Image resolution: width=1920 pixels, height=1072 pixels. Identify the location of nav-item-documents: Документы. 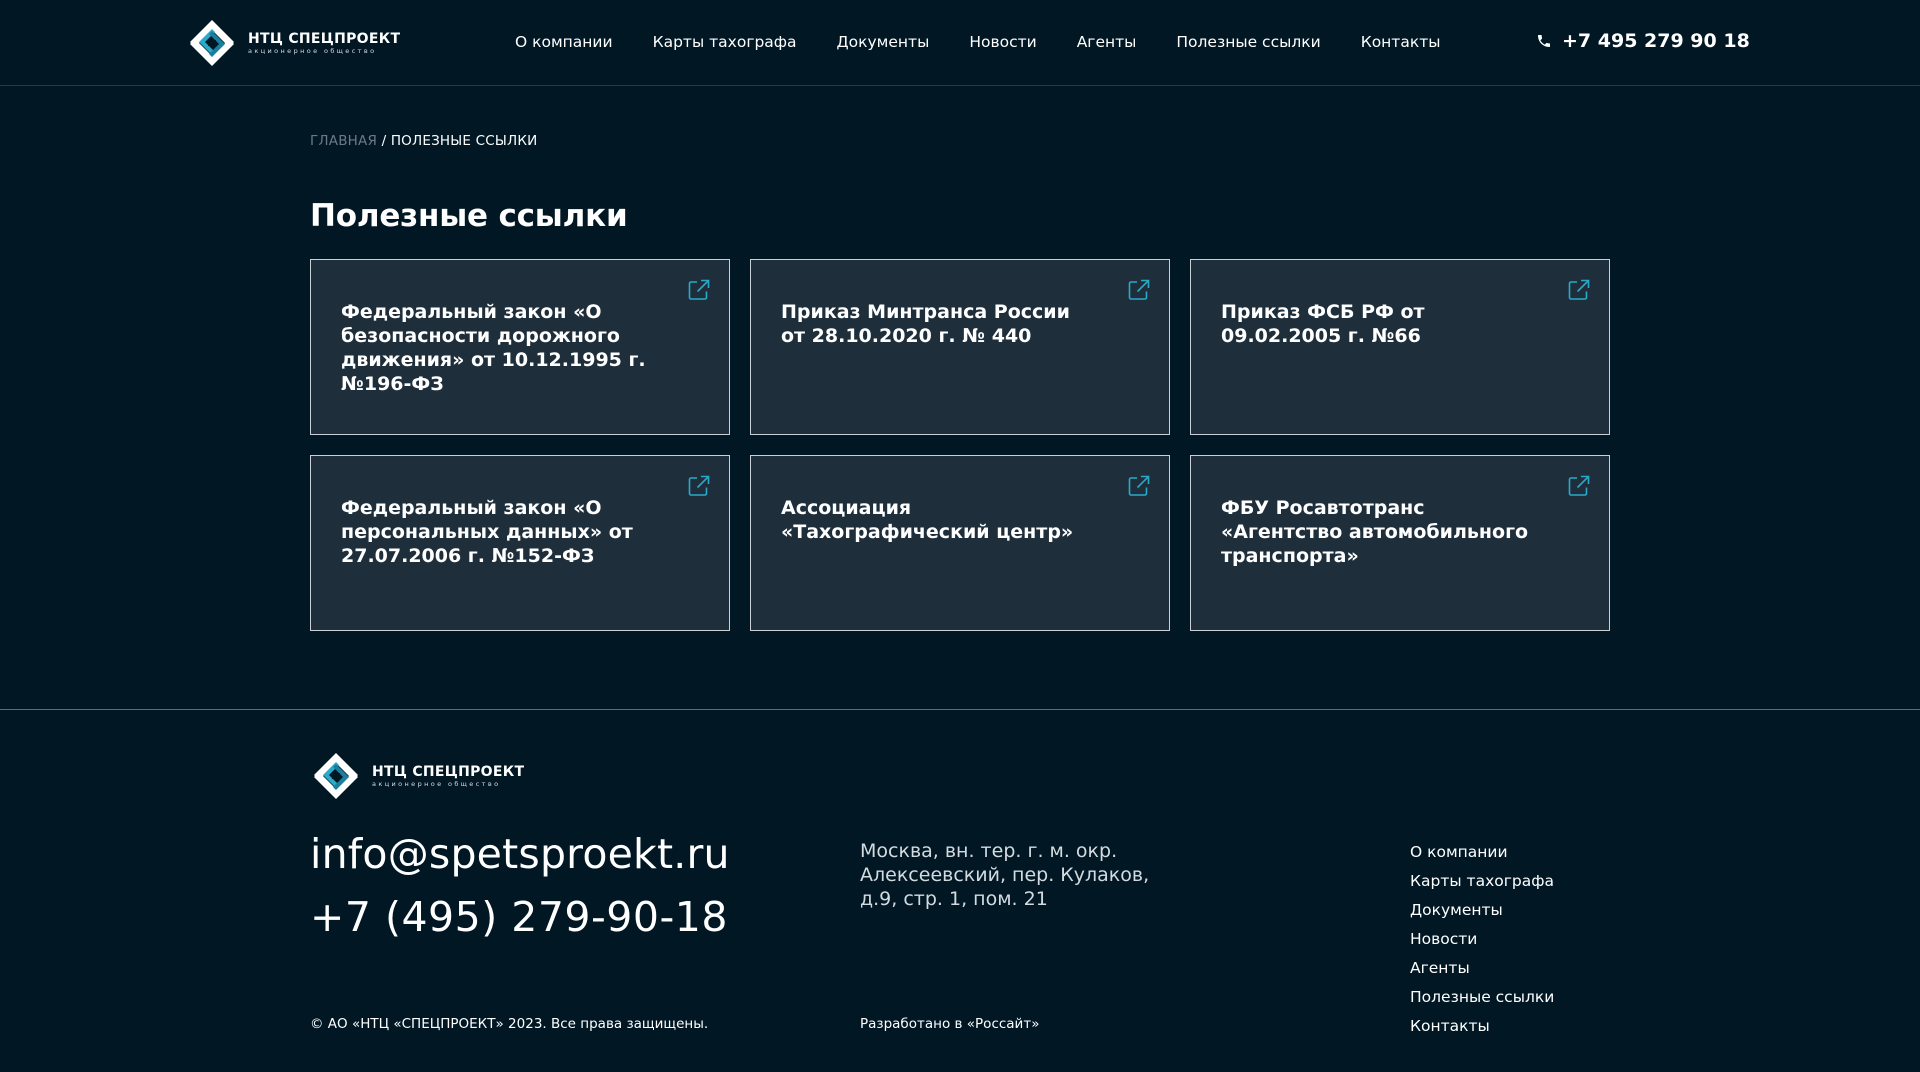
(883, 42).